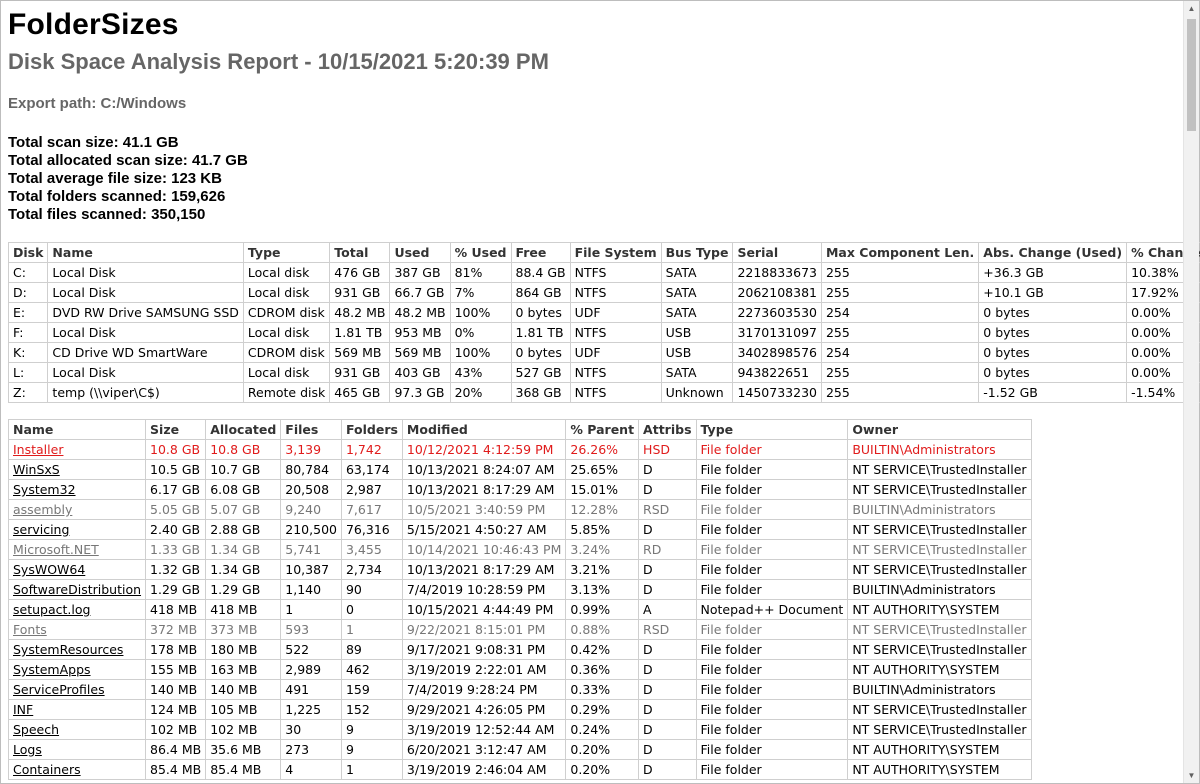 This screenshot has height=784, width=1200. What do you see at coordinates (243, 429) in the screenshot?
I see `folder-column-header: Allocated` at bounding box center [243, 429].